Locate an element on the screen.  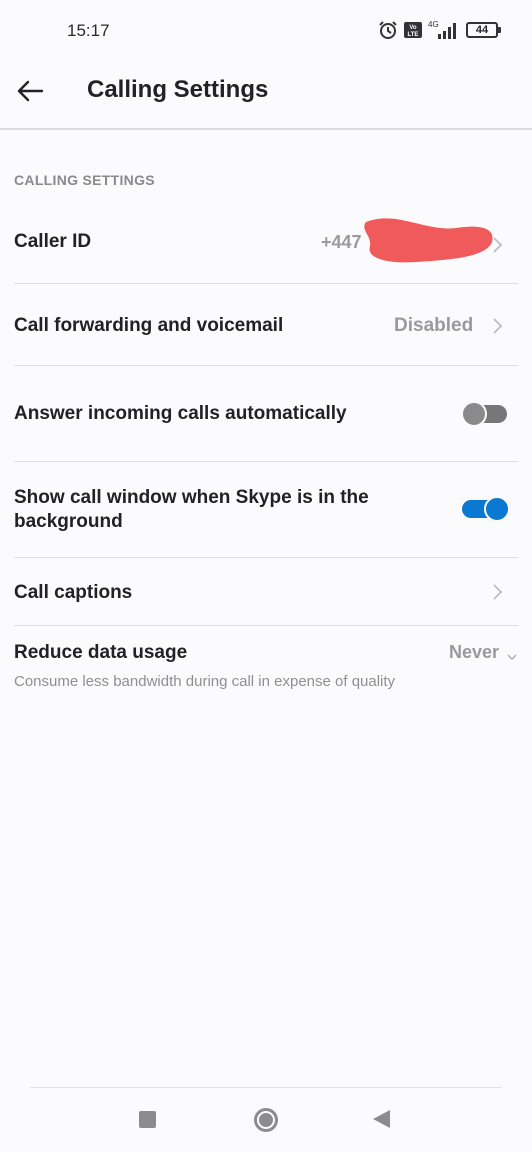
redaction-mark is located at coordinates (428, 240).